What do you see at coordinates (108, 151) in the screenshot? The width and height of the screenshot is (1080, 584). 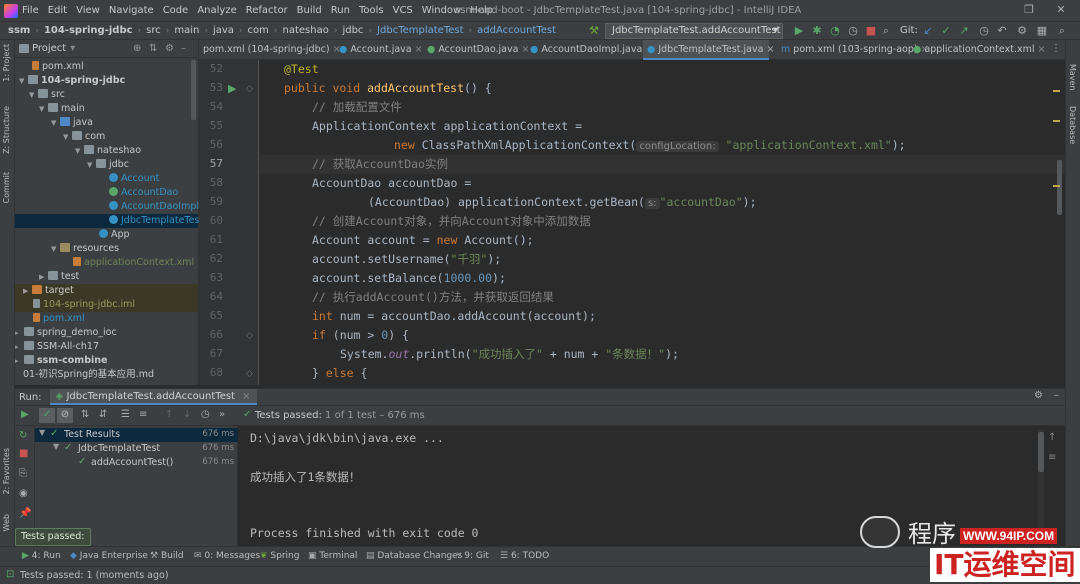 I see `tree-item-nateshao: ▼ nateshao` at bounding box center [108, 151].